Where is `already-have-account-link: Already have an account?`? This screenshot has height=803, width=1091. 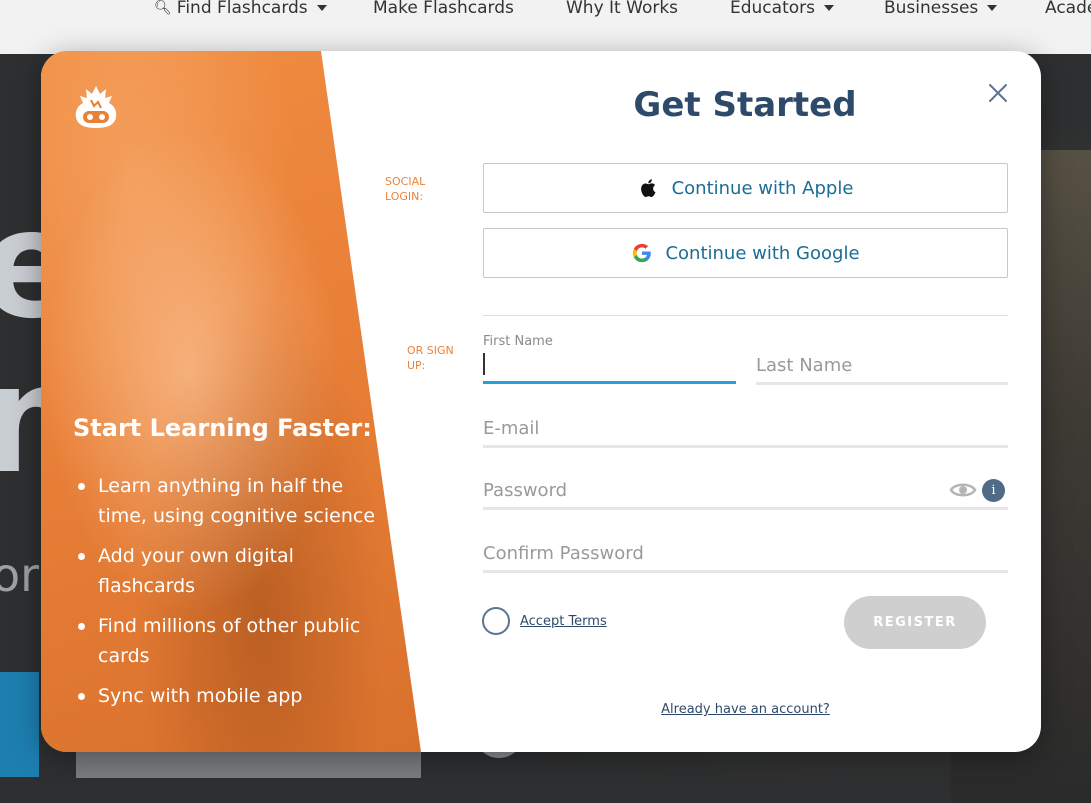 already-have-account-link: Already have an account? is located at coordinates (745, 709).